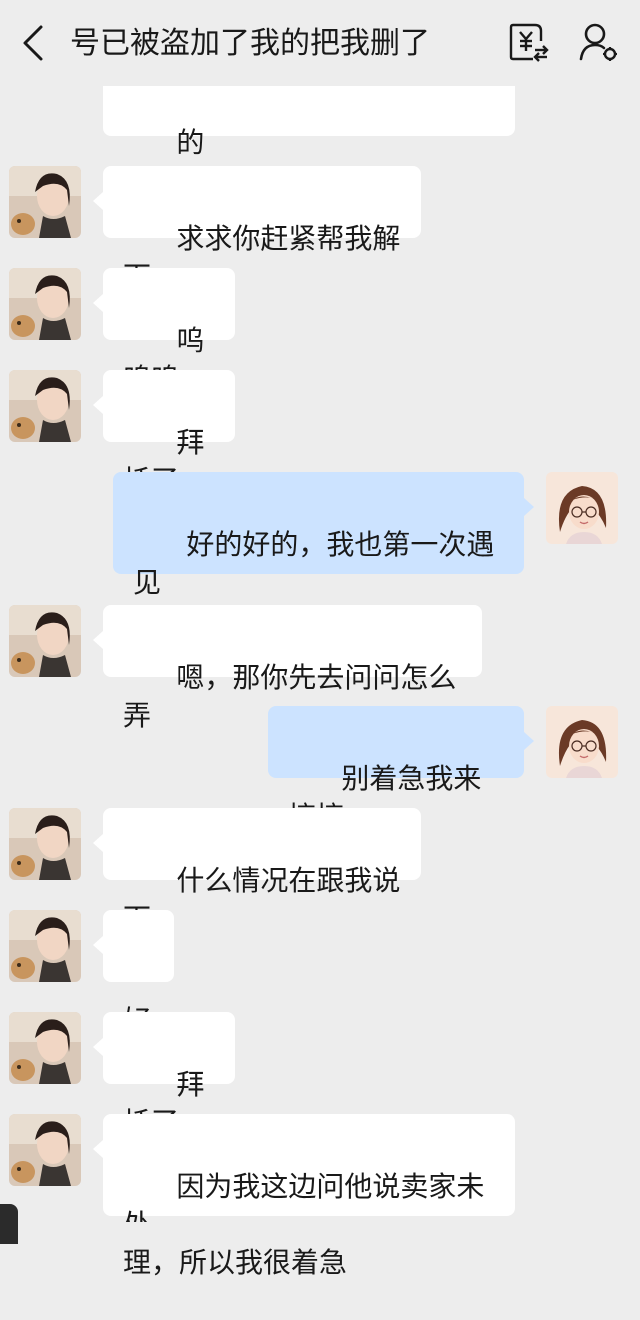 The image size is (640, 1320). What do you see at coordinates (190, 142) in the screenshot?
I see `message-text: 的` at bounding box center [190, 142].